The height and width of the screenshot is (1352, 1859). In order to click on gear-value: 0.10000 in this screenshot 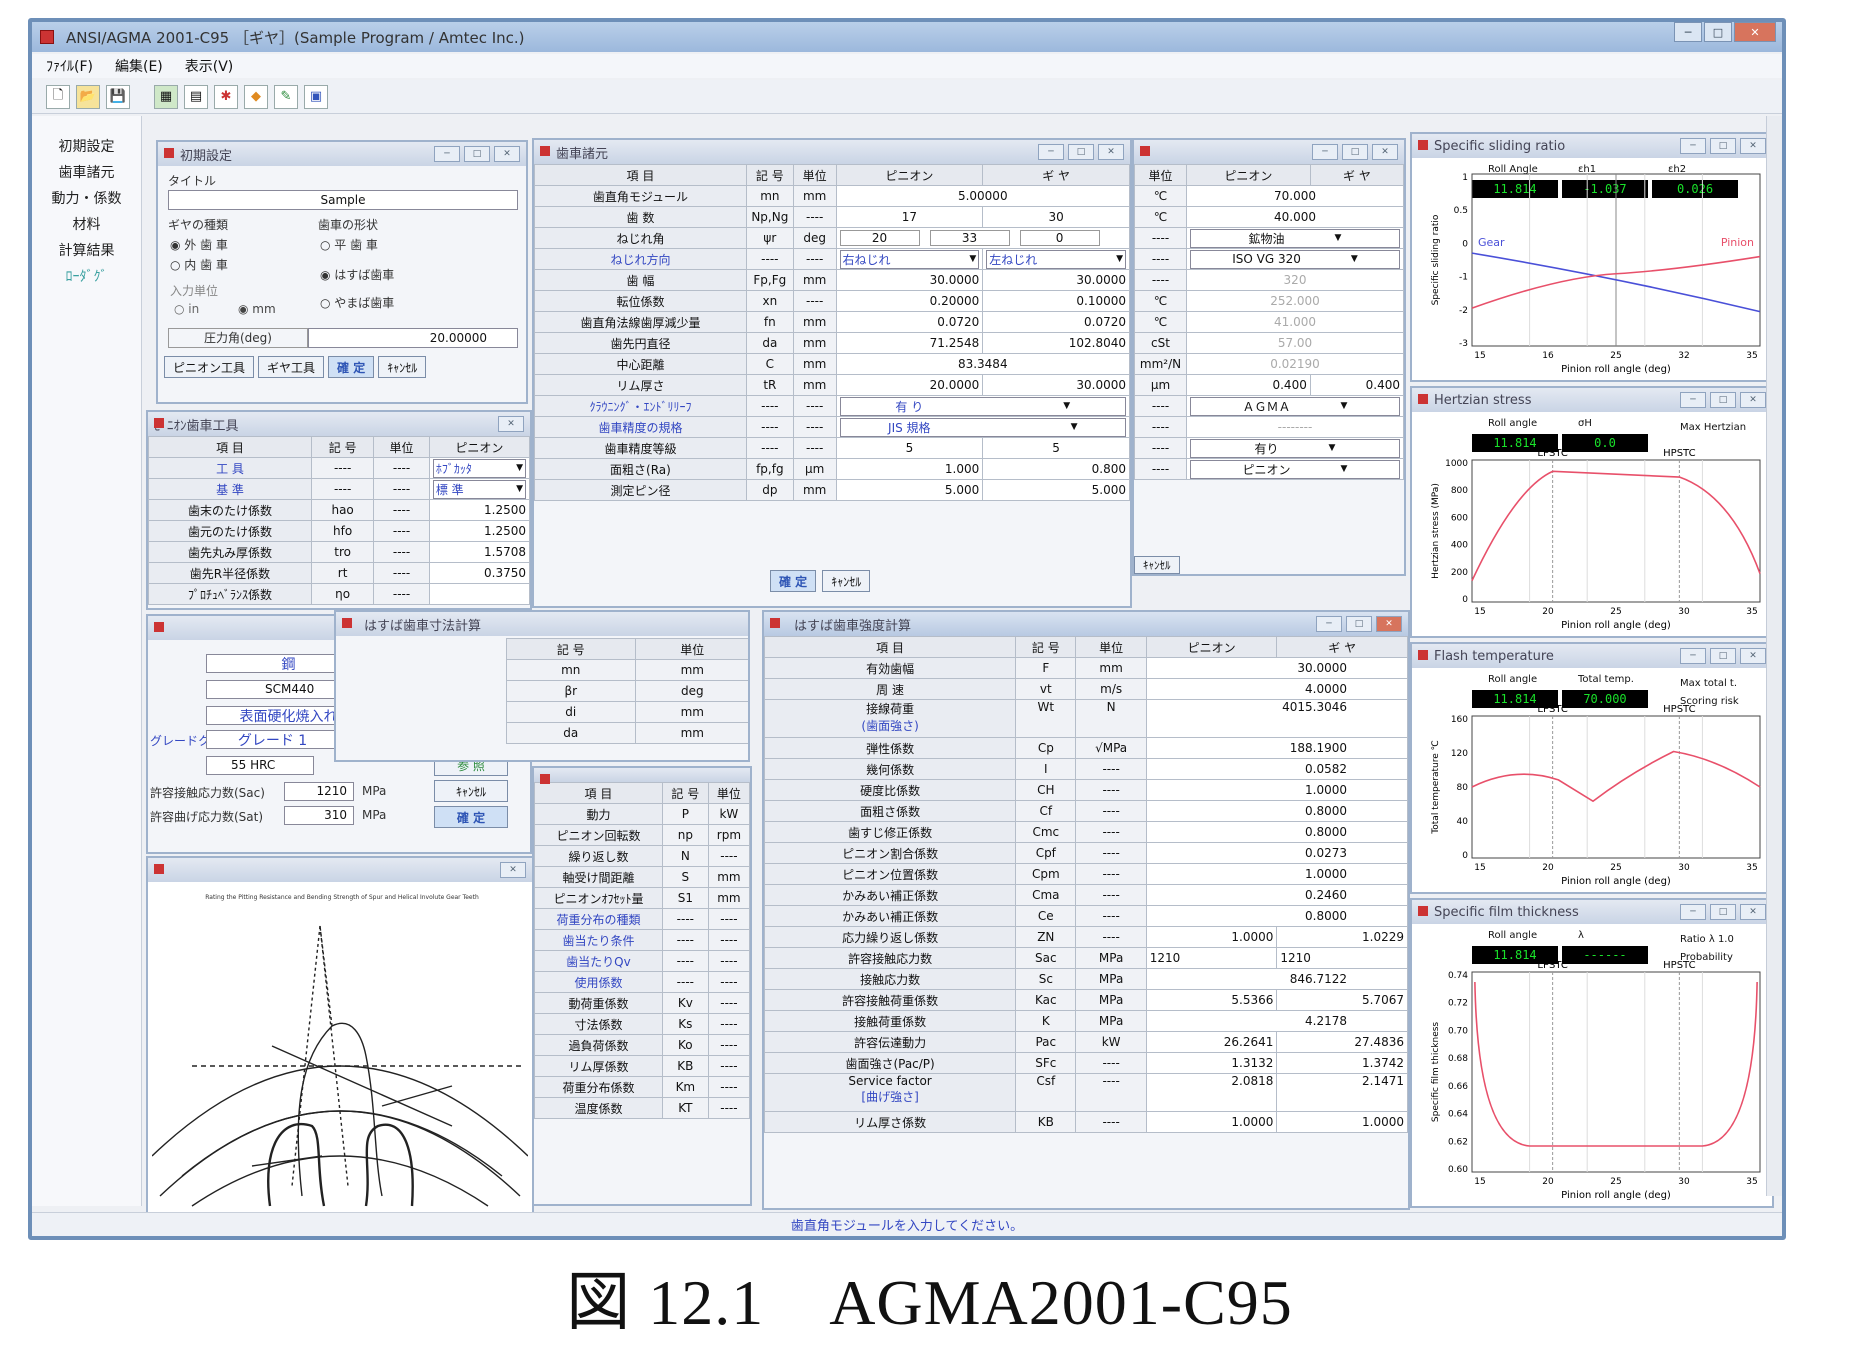, I will do `click(1056, 301)`.